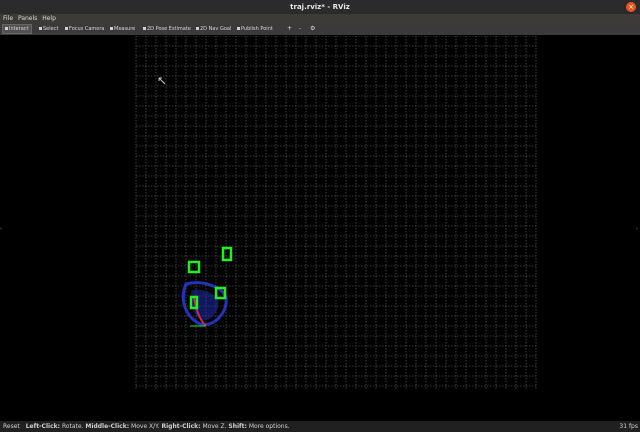 Image resolution: width=640 pixels, height=432 pixels. Describe the element at coordinates (51, 29) in the screenshot. I see `tool-label: Select` at that location.